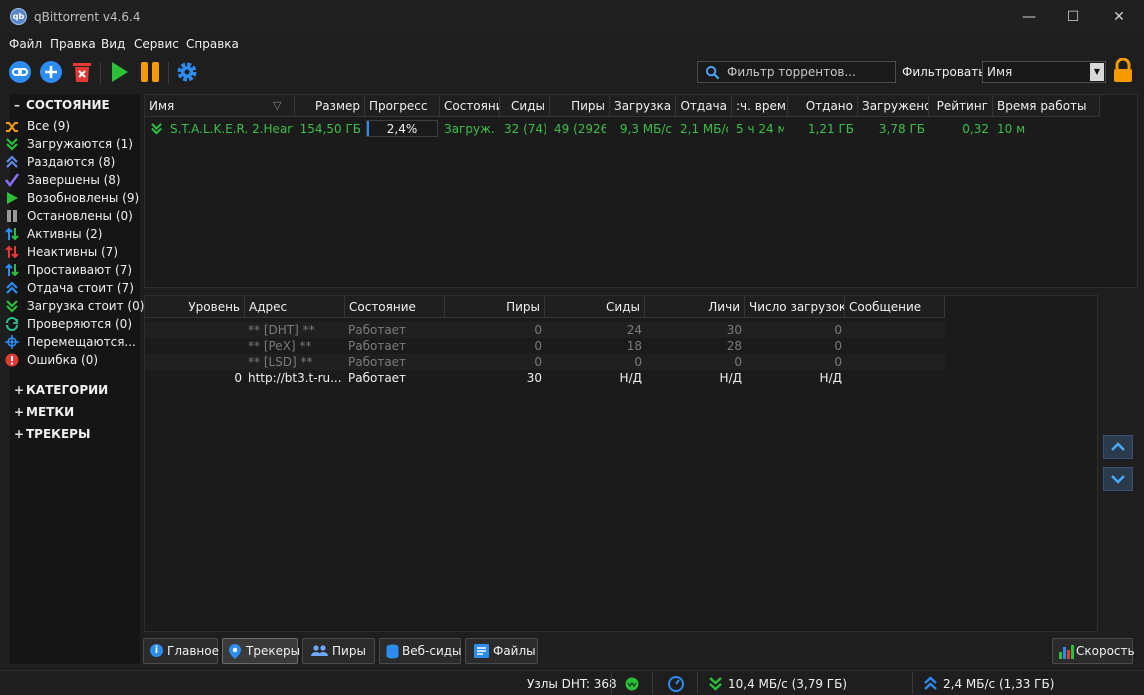  Describe the element at coordinates (481, 651) in the screenshot. I see `files-icon` at that location.